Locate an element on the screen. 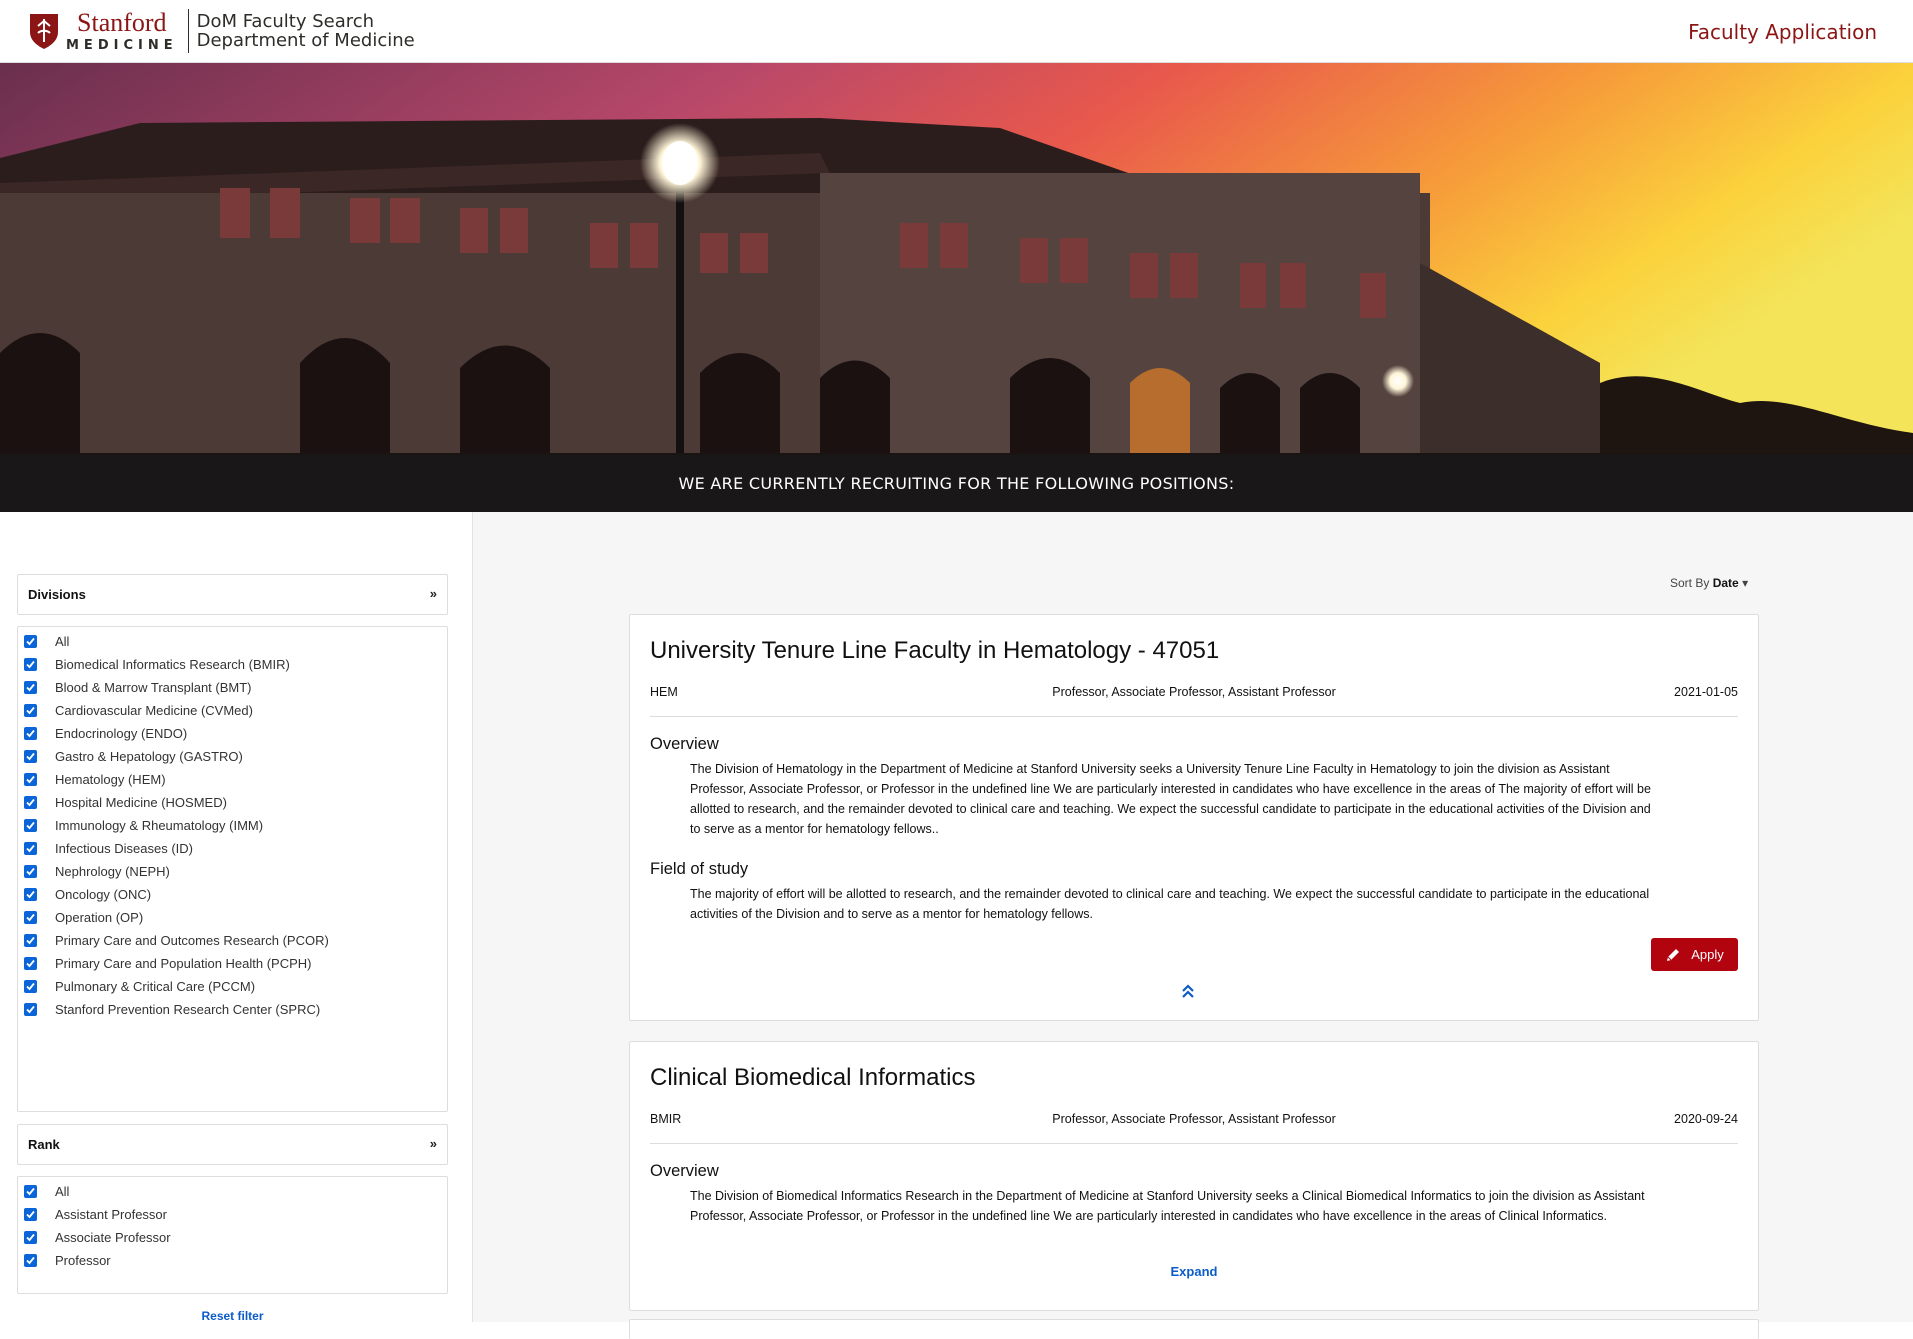 This screenshot has width=1913, height=1339. division-option-label: Infectious Diseases (ID) is located at coordinates (124, 848).